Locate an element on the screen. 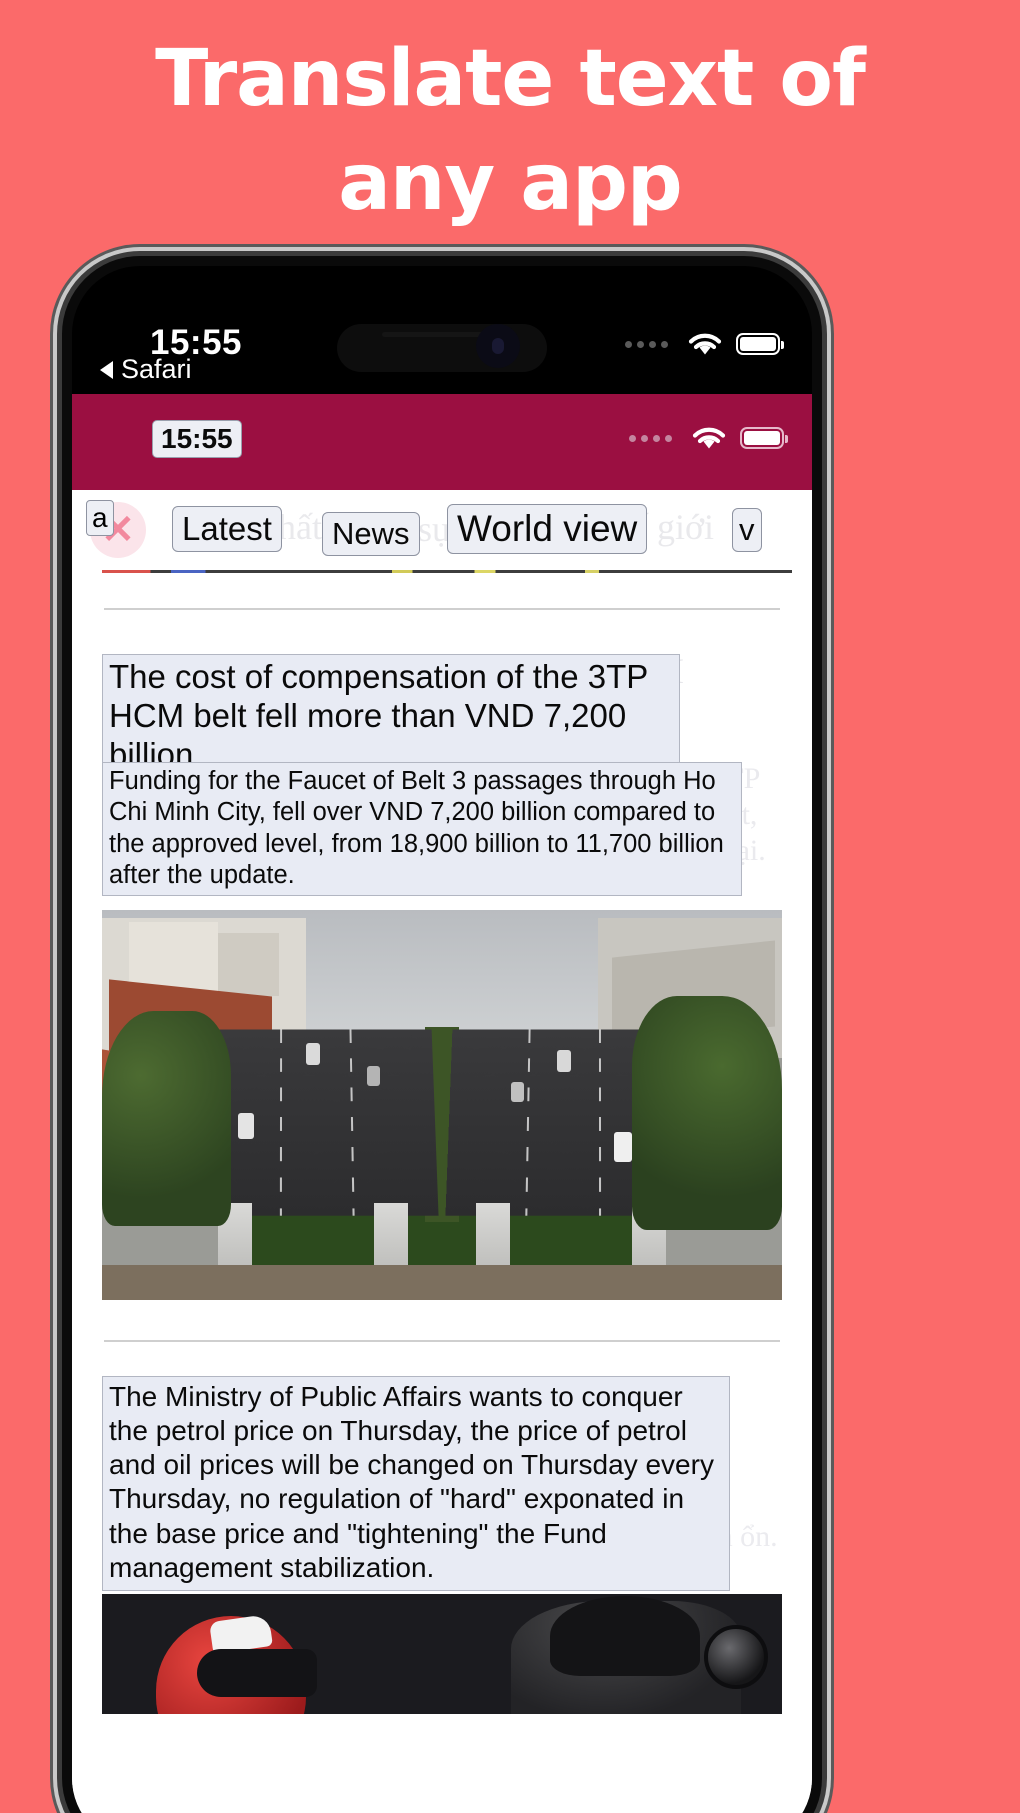 Image resolution: width=1020 pixels, height=1813 pixels. image-trees-left is located at coordinates (167, 1118).